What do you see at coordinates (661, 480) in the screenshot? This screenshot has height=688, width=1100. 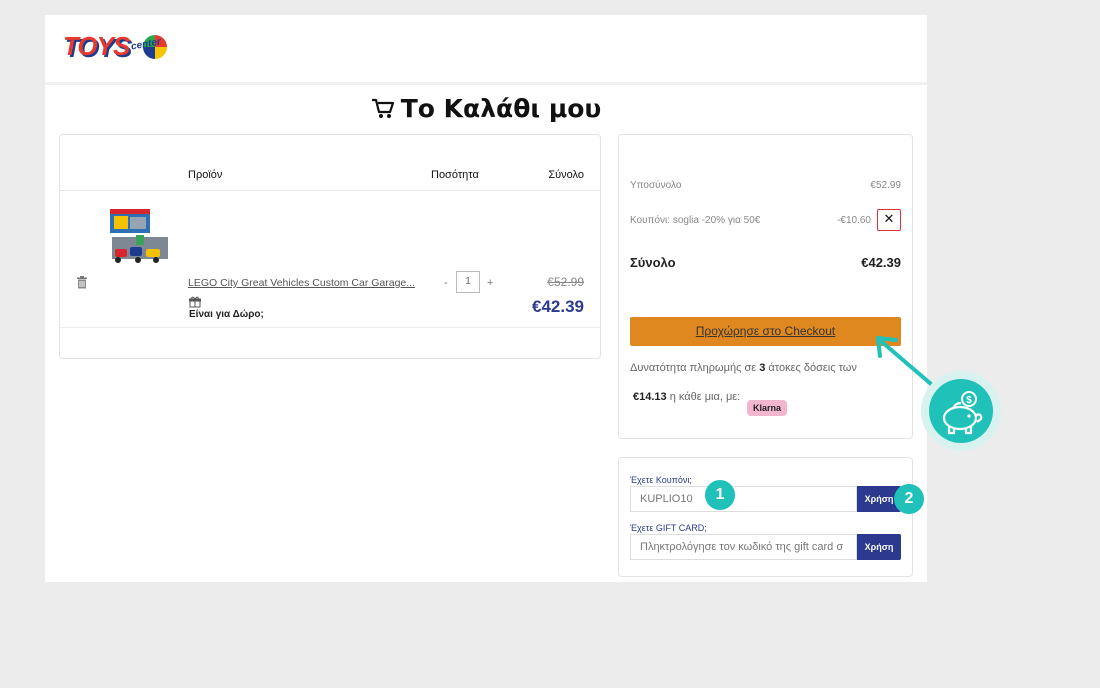 I see `coupon-field-label: Έχετε Κουπόνι;` at bounding box center [661, 480].